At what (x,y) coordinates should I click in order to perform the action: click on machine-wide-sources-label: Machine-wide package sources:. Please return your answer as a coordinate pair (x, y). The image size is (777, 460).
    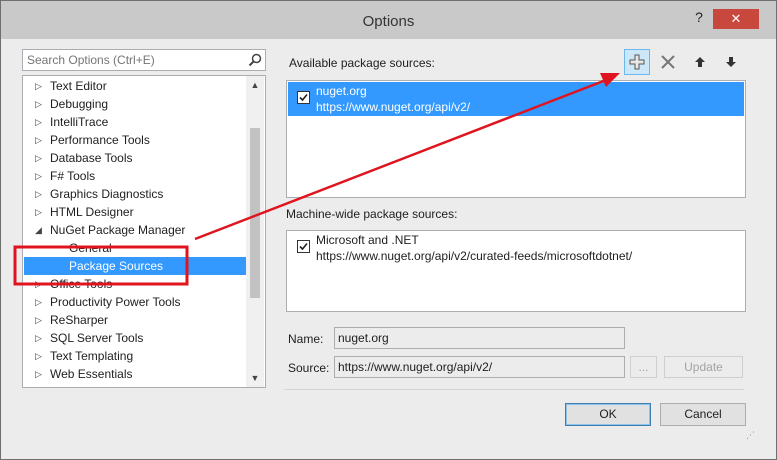
    Looking at the image, I should click on (372, 214).